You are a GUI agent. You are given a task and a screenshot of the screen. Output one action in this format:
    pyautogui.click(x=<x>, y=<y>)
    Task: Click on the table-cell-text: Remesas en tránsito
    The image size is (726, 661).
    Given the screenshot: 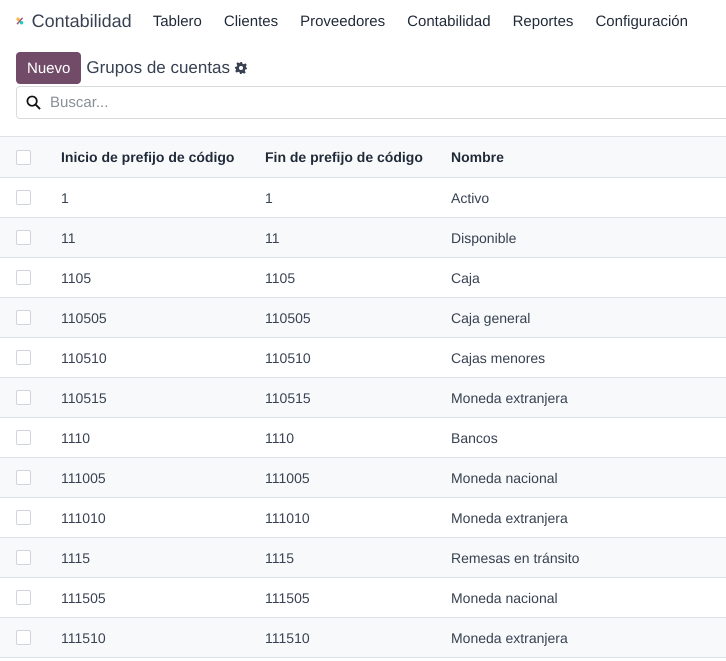 What is the action you would take?
    pyautogui.click(x=515, y=558)
    